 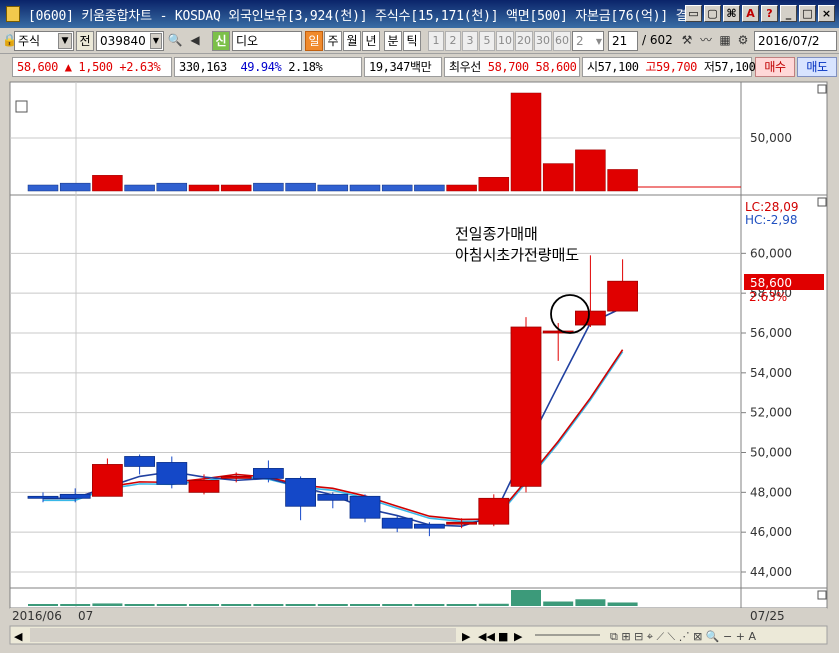 What do you see at coordinates (18, 636) in the screenshot?
I see `scroll-left-icon: ◀` at bounding box center [18, 636].